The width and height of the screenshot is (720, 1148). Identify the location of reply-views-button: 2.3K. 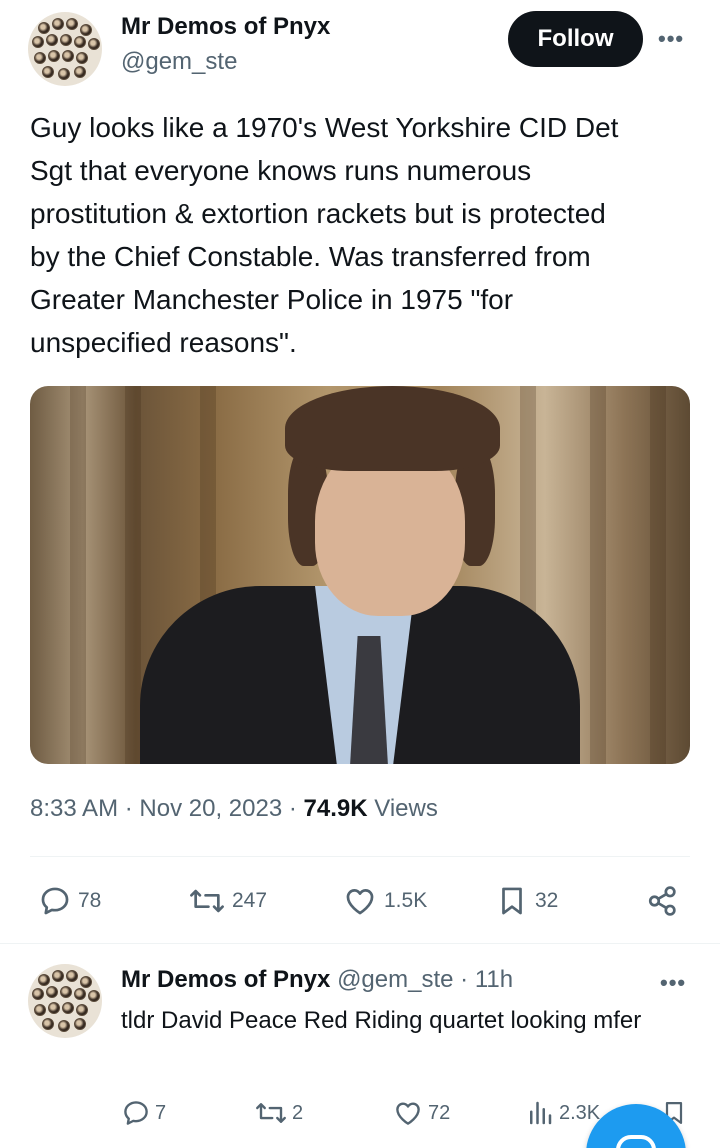
(562, 1113).